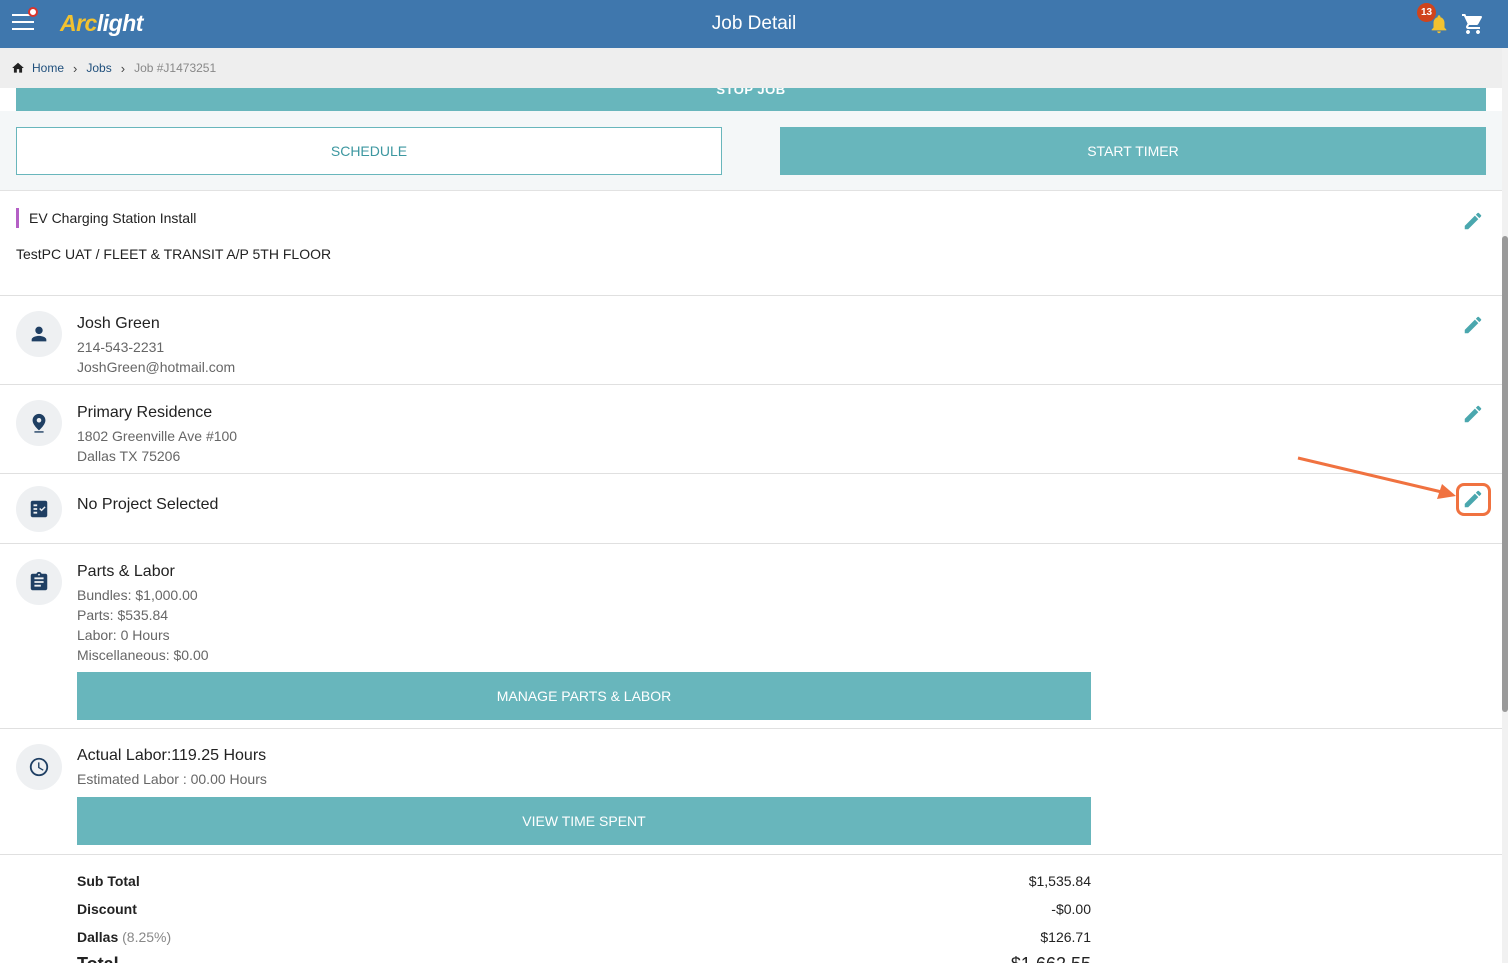 Image resolution: width=1508 pixels, height=963 pixels. Describe the element at coordinates (39, 767) in the screenshot. I see `clock-icon` at that location.